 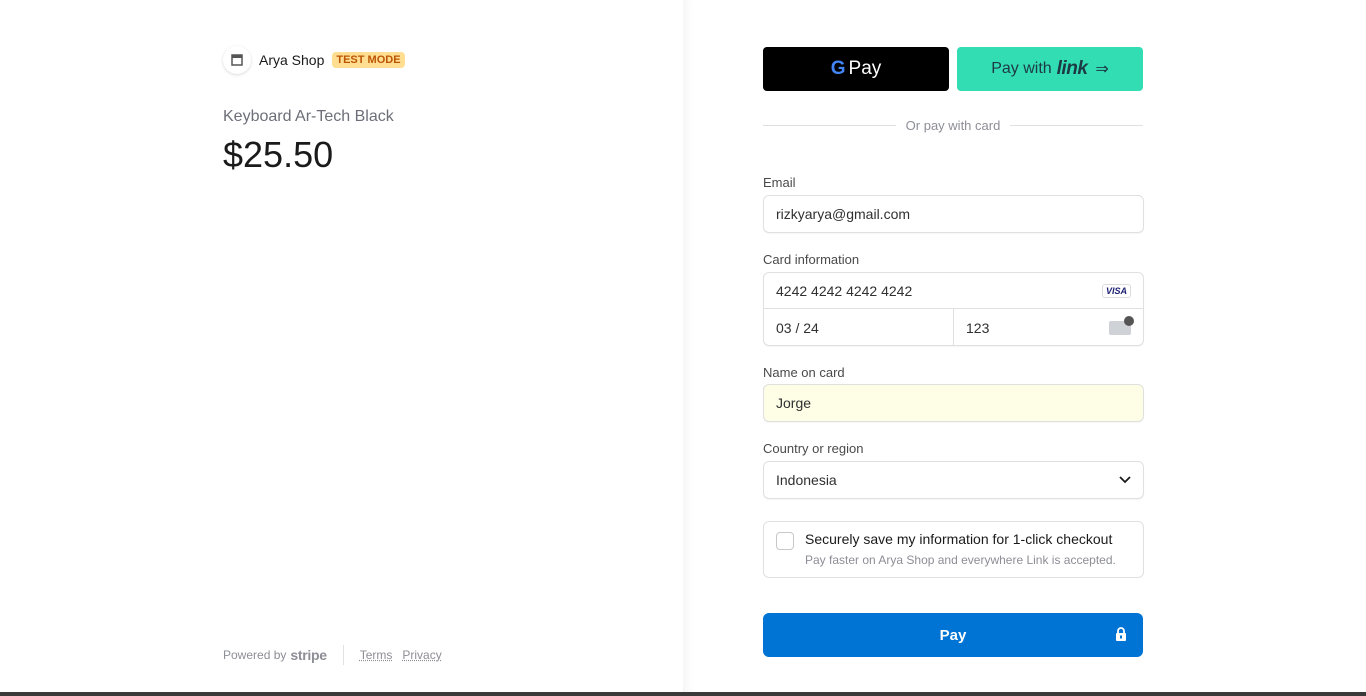 What do you see at coordinates (1076, 125) in the screenshot?
I see `divider-line-right` at bounding box center [1076, 125].